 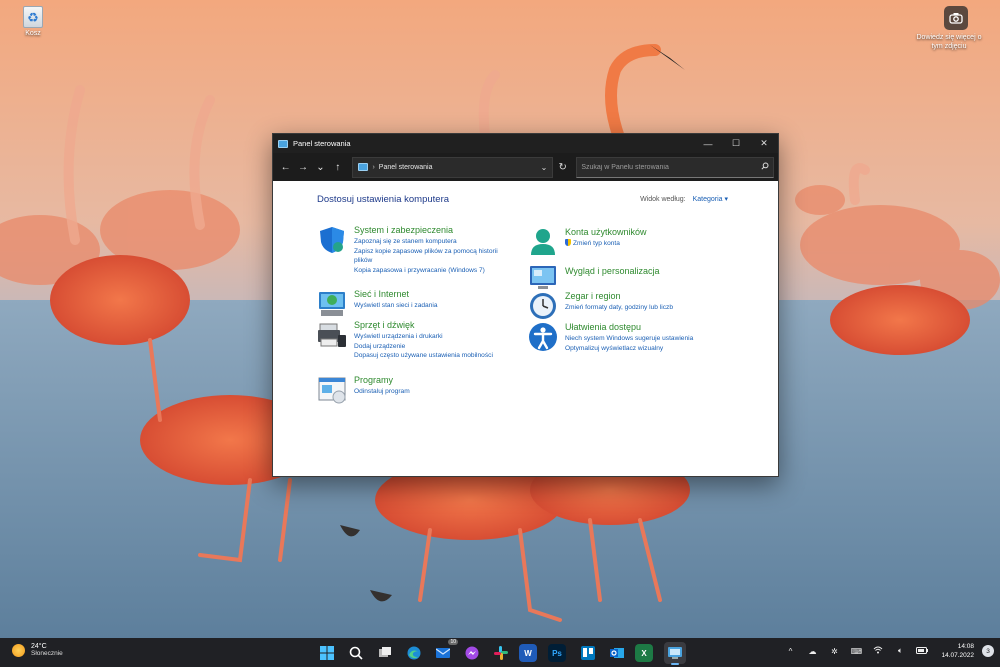 I want to click on category-title-appearance: Wygląd i personalizacja, so click(x=612, y=271).